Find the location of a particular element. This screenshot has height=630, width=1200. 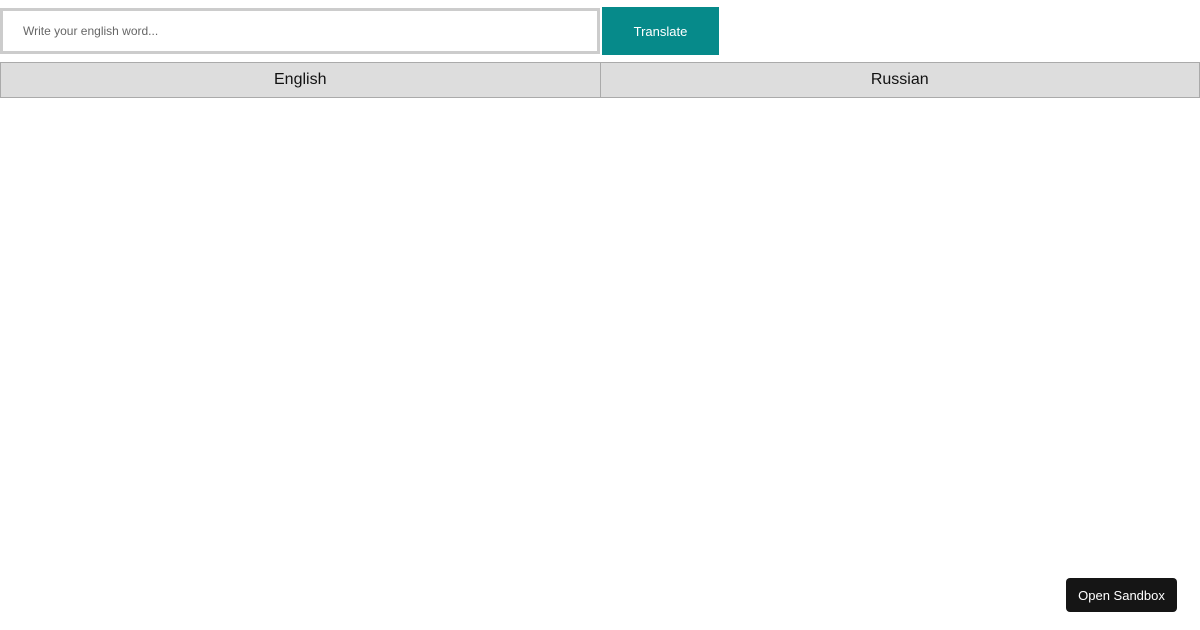

table-header: English Russian is located at coordinates (600, 80).